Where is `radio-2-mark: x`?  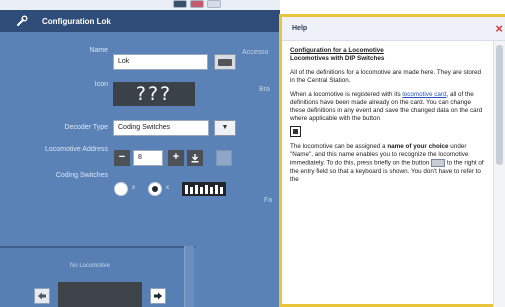 radio-2-mark: x is located at coordinates (167, 188).